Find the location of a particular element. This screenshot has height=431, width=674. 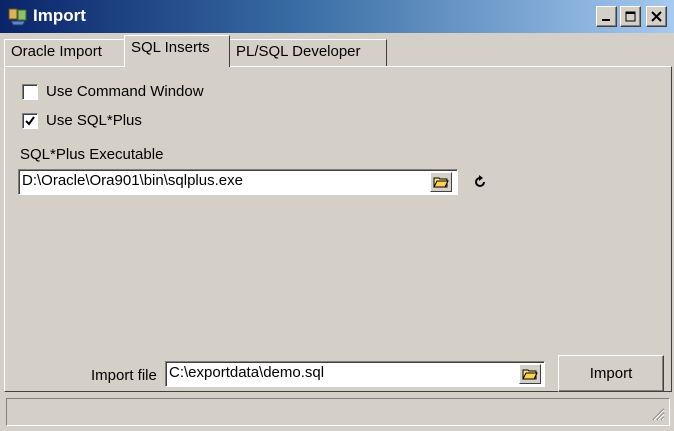

import-file-field: C:\exportdata\demo.sql is located at coordinates (355, 374).